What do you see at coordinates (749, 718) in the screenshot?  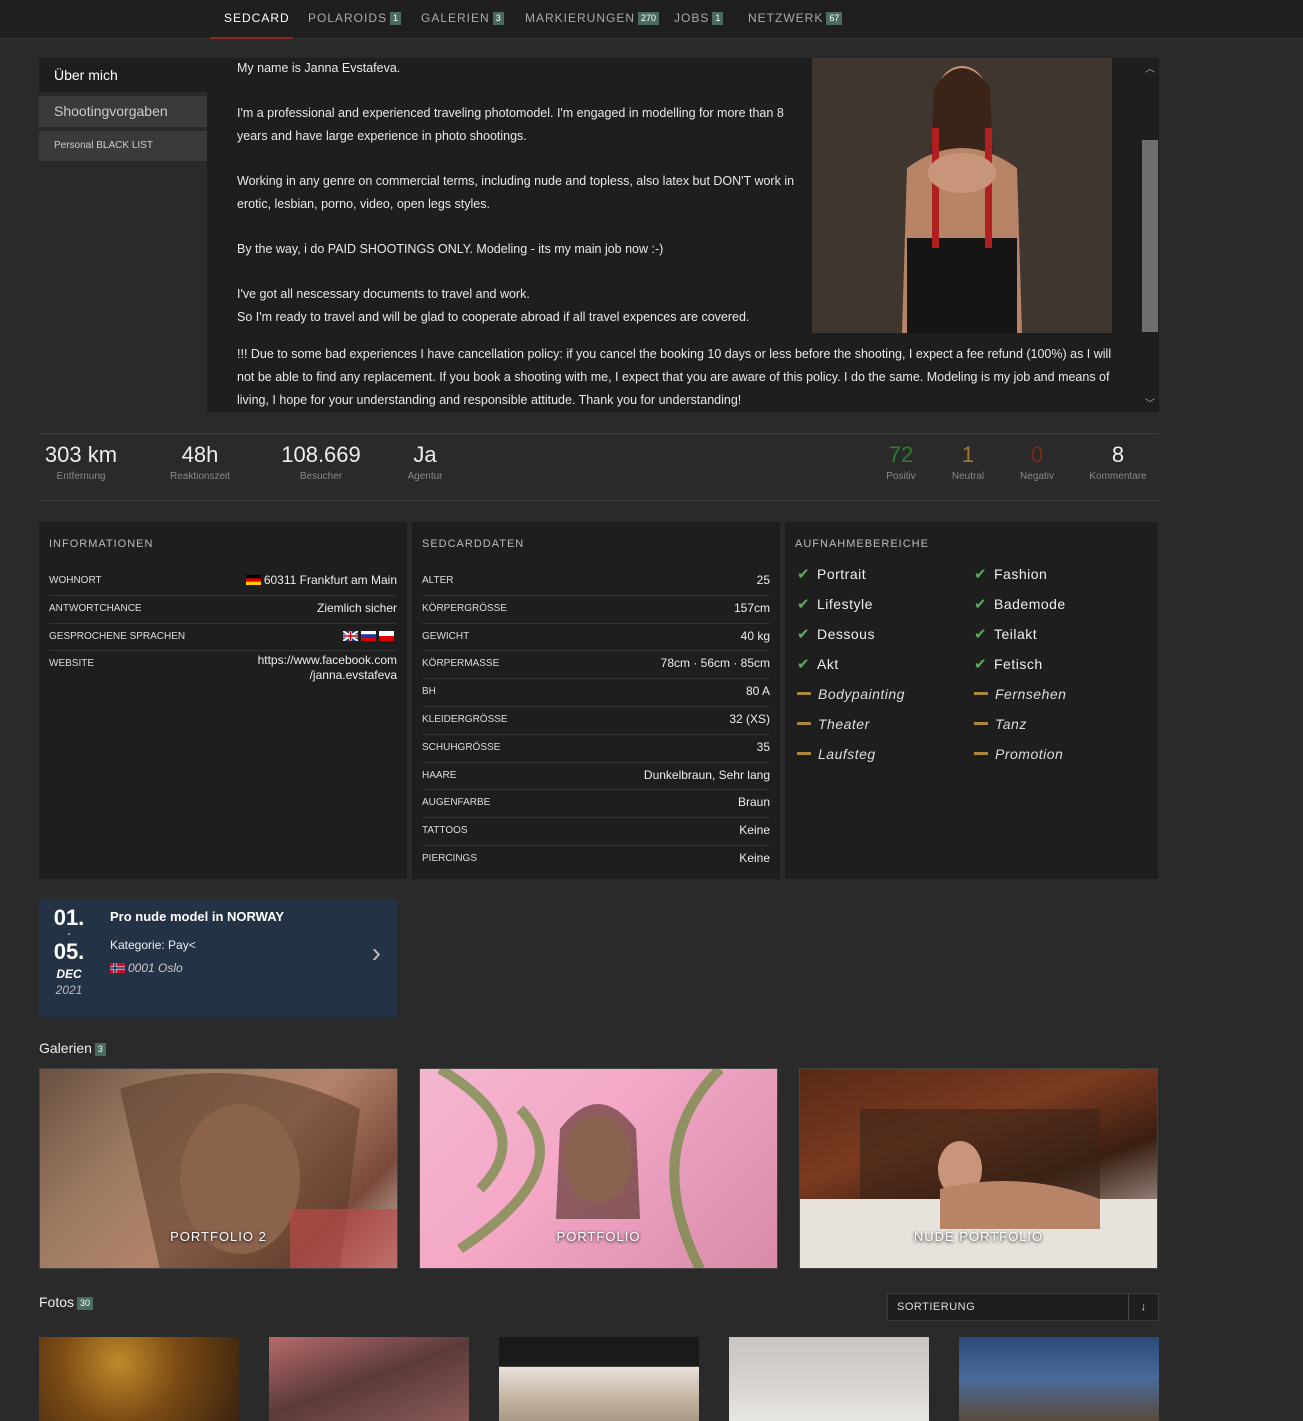 I see `sedcard-value: 32 (XS)` at bounding box center [749, 718].